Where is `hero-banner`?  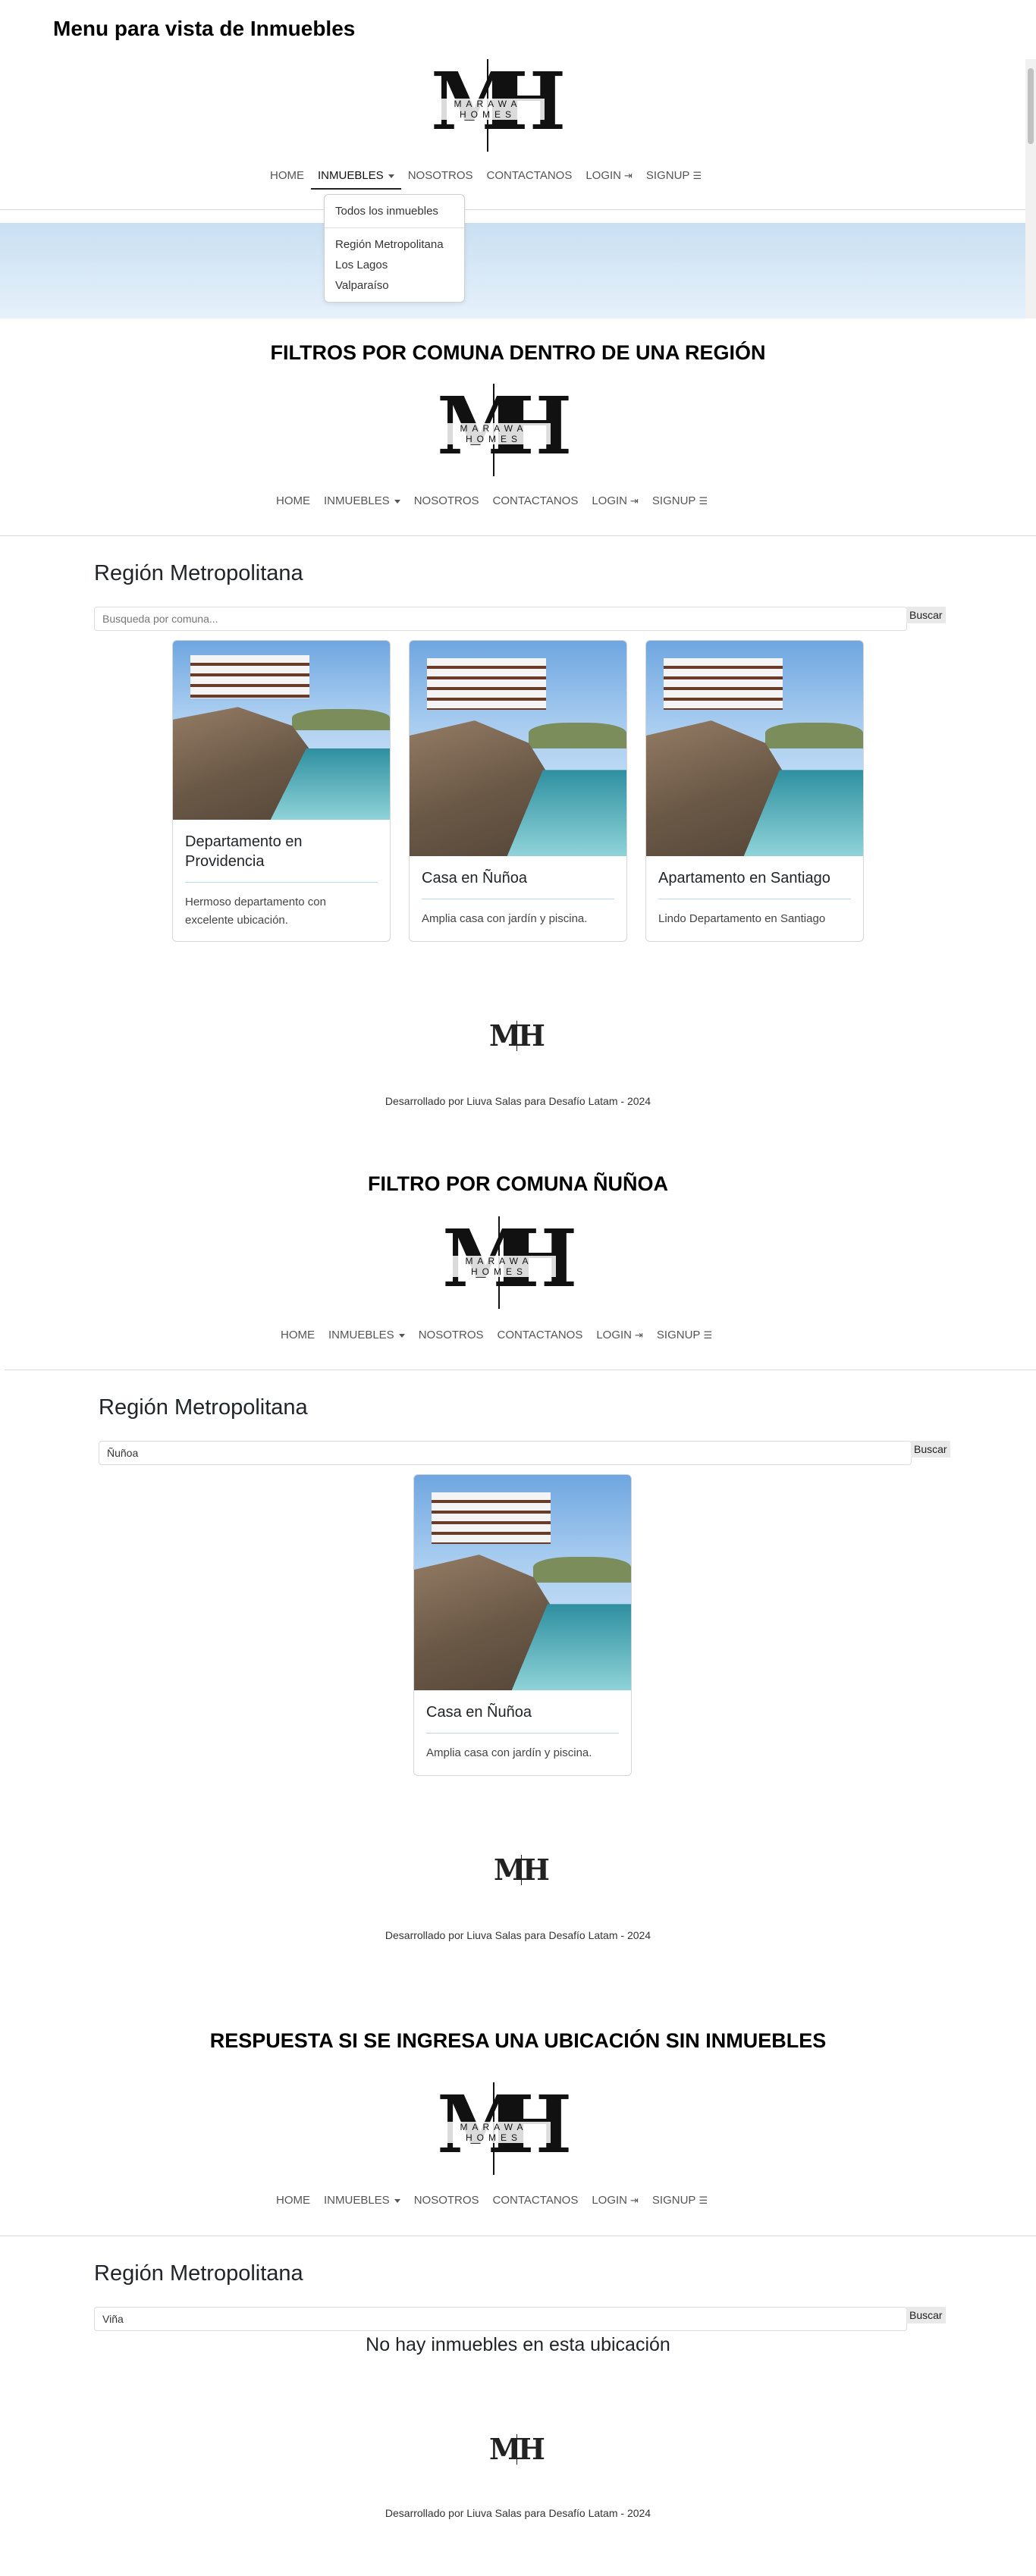 hero-banner is located at coordinates (512, 270).